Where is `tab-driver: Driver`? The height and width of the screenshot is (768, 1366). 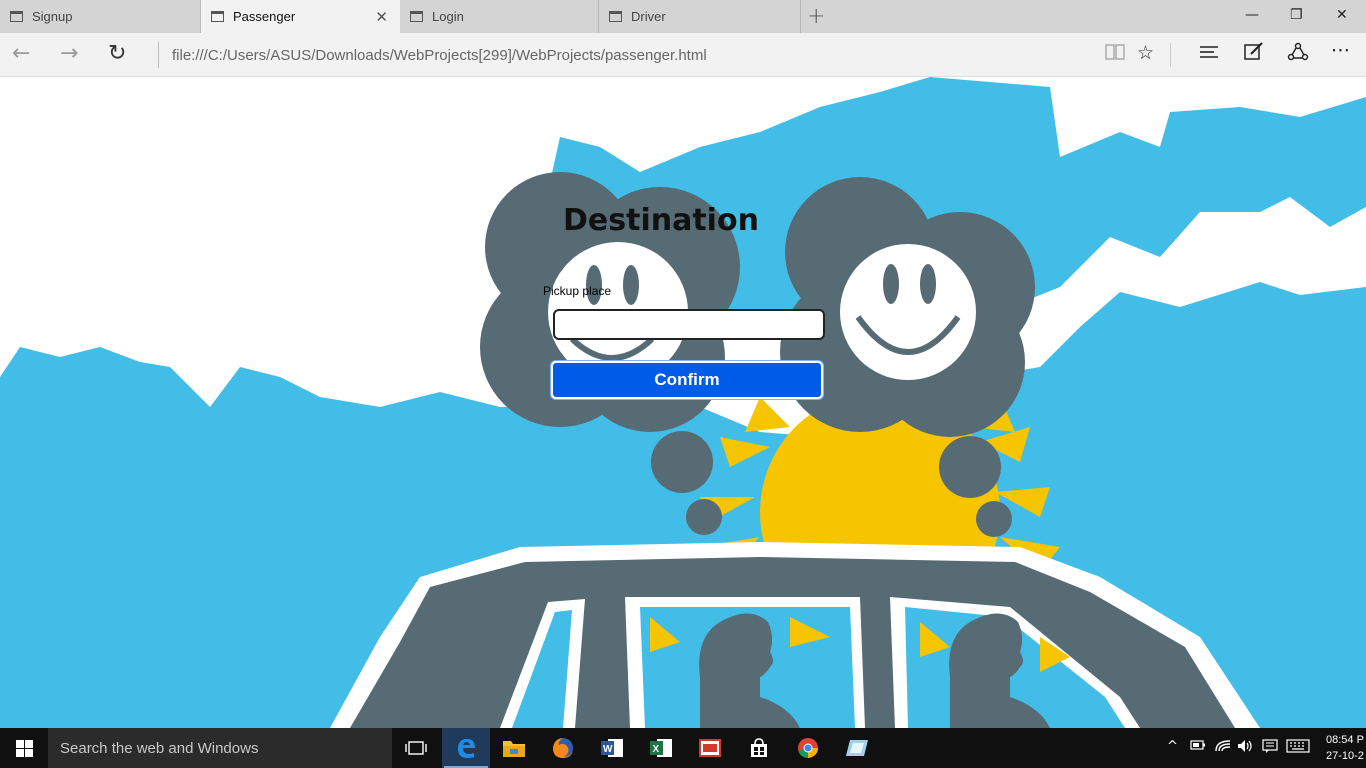 tab-driver: Driver is located at coordinates (700, 16).